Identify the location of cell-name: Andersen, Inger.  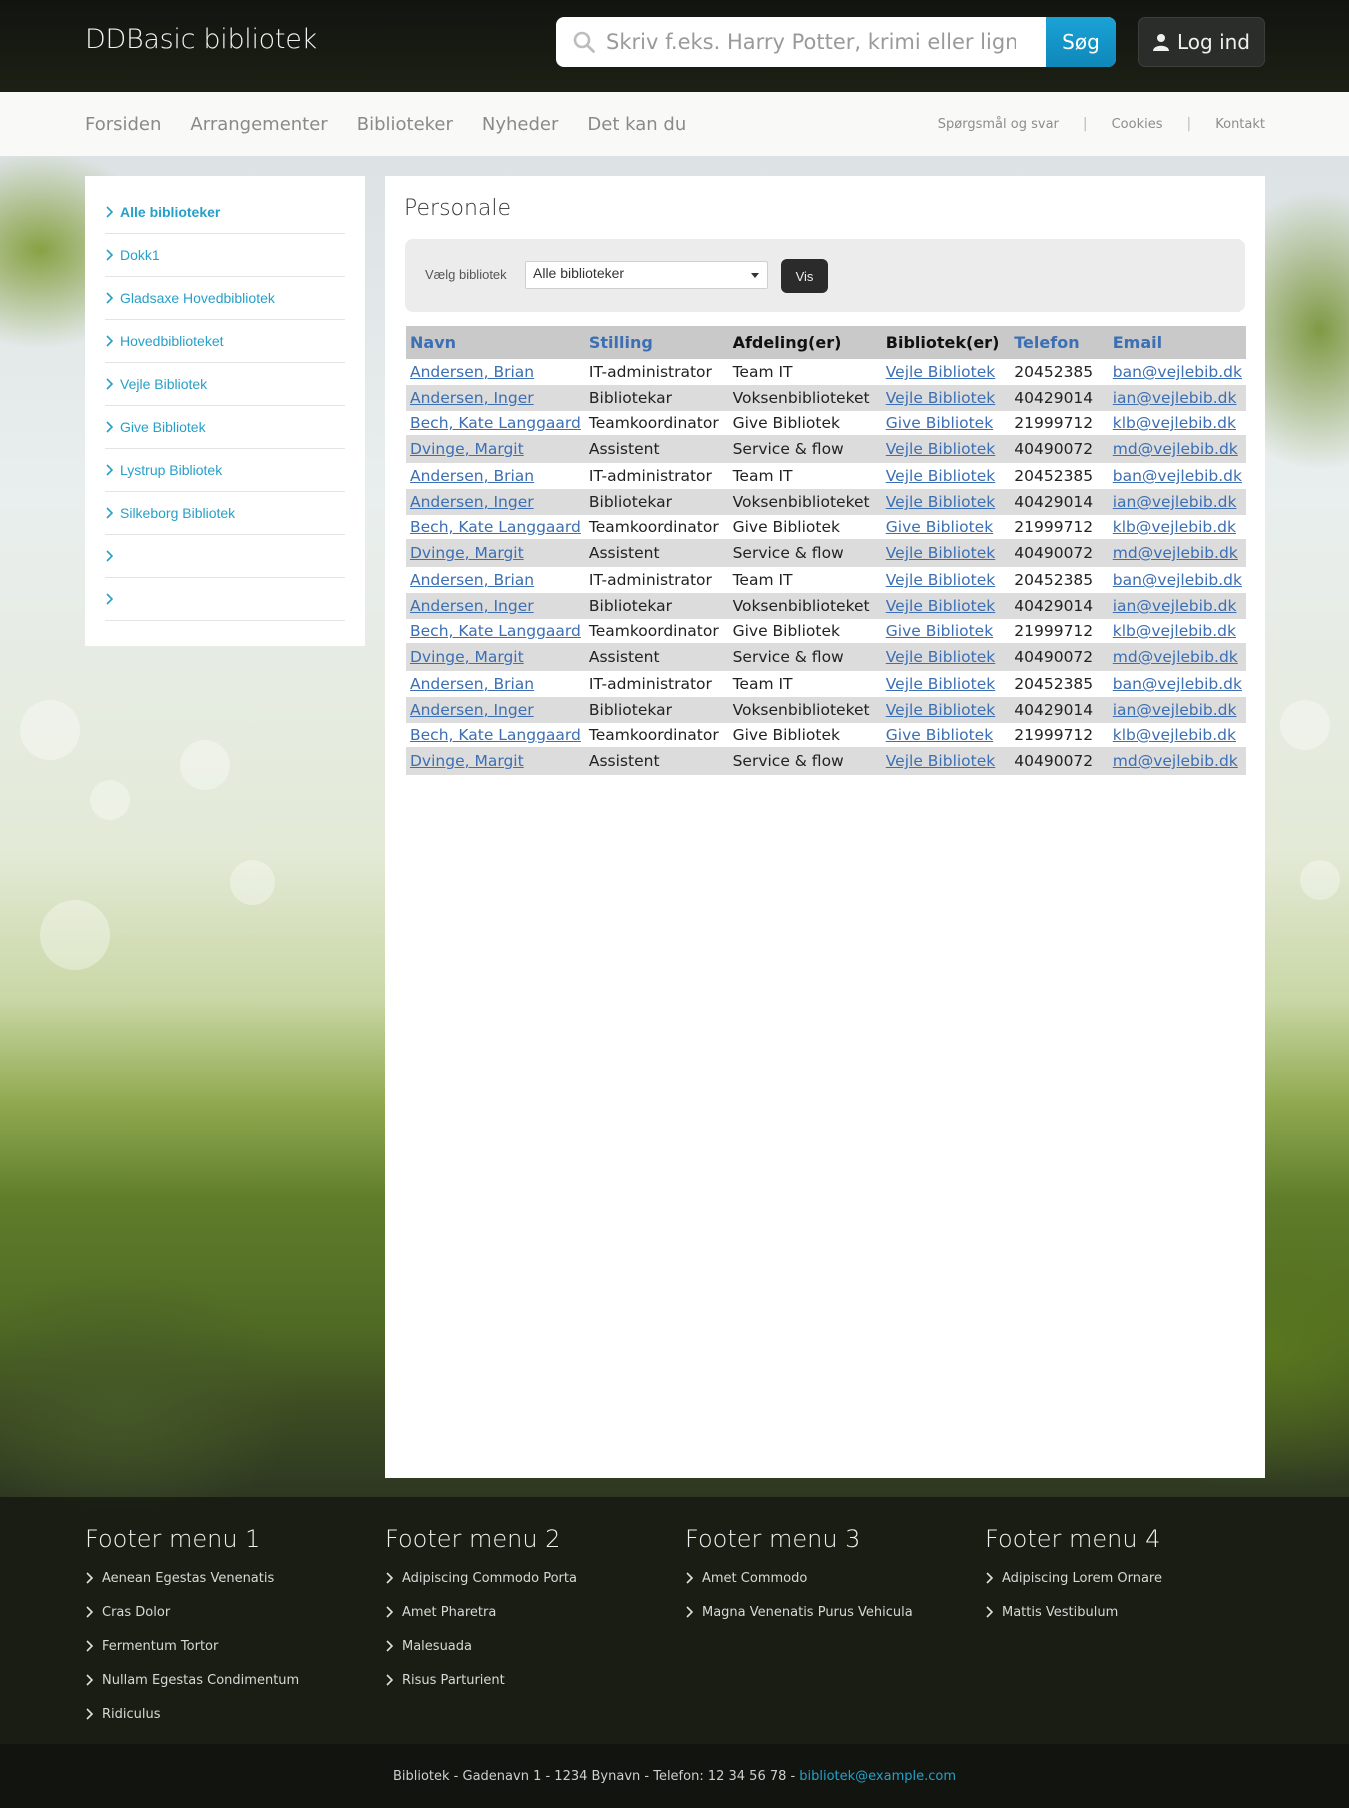
(495, 502).